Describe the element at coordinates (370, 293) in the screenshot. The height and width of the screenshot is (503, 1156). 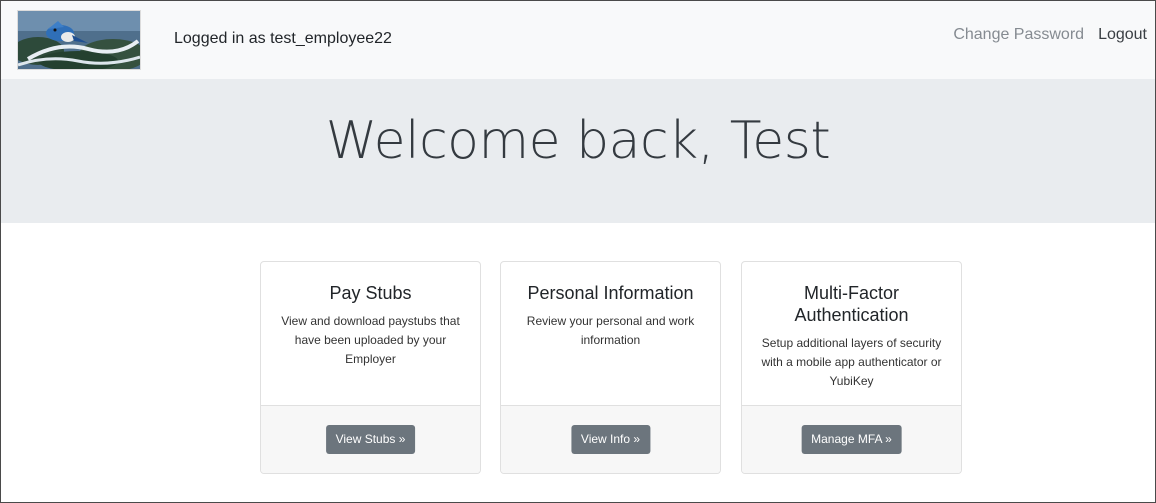
I see `card-title: Pay Stubs` at that location.